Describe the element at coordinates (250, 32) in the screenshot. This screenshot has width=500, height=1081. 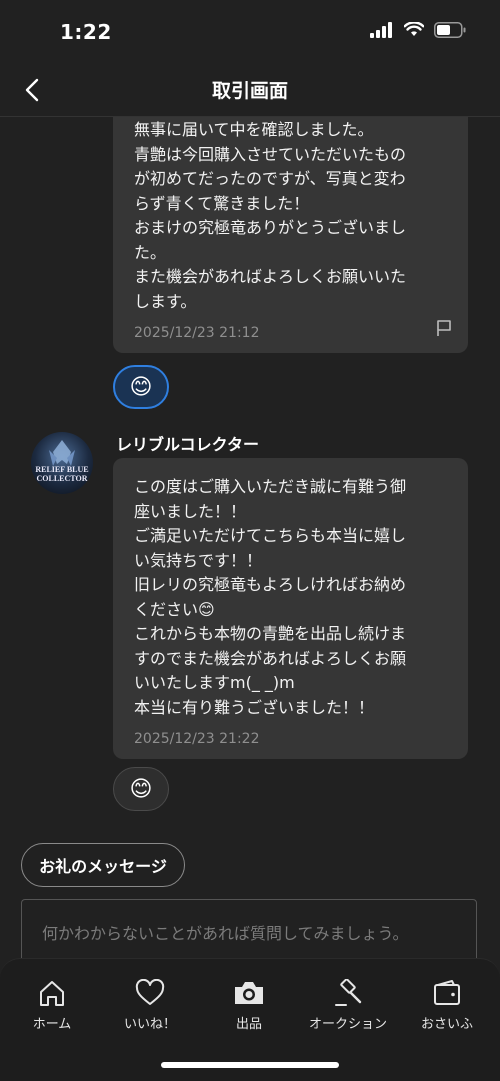
I see `status-bar: 1:22` at that location.